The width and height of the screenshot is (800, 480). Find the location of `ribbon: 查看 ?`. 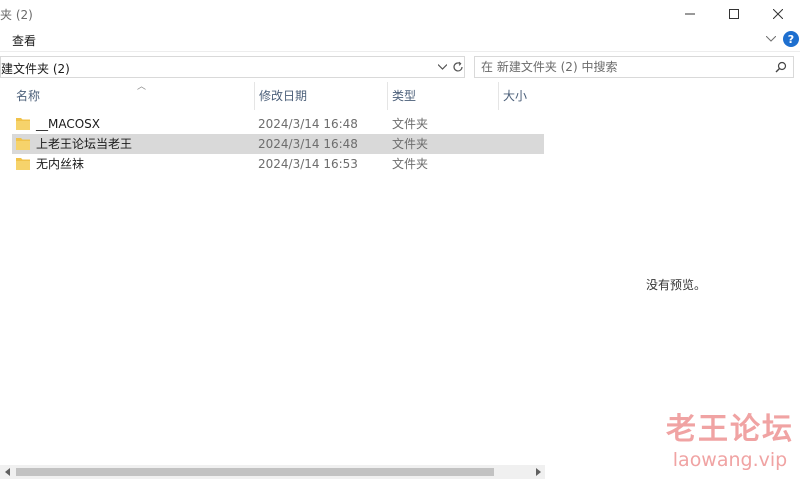

ribbon: 查看 ? is located at coordinates (400, 40).